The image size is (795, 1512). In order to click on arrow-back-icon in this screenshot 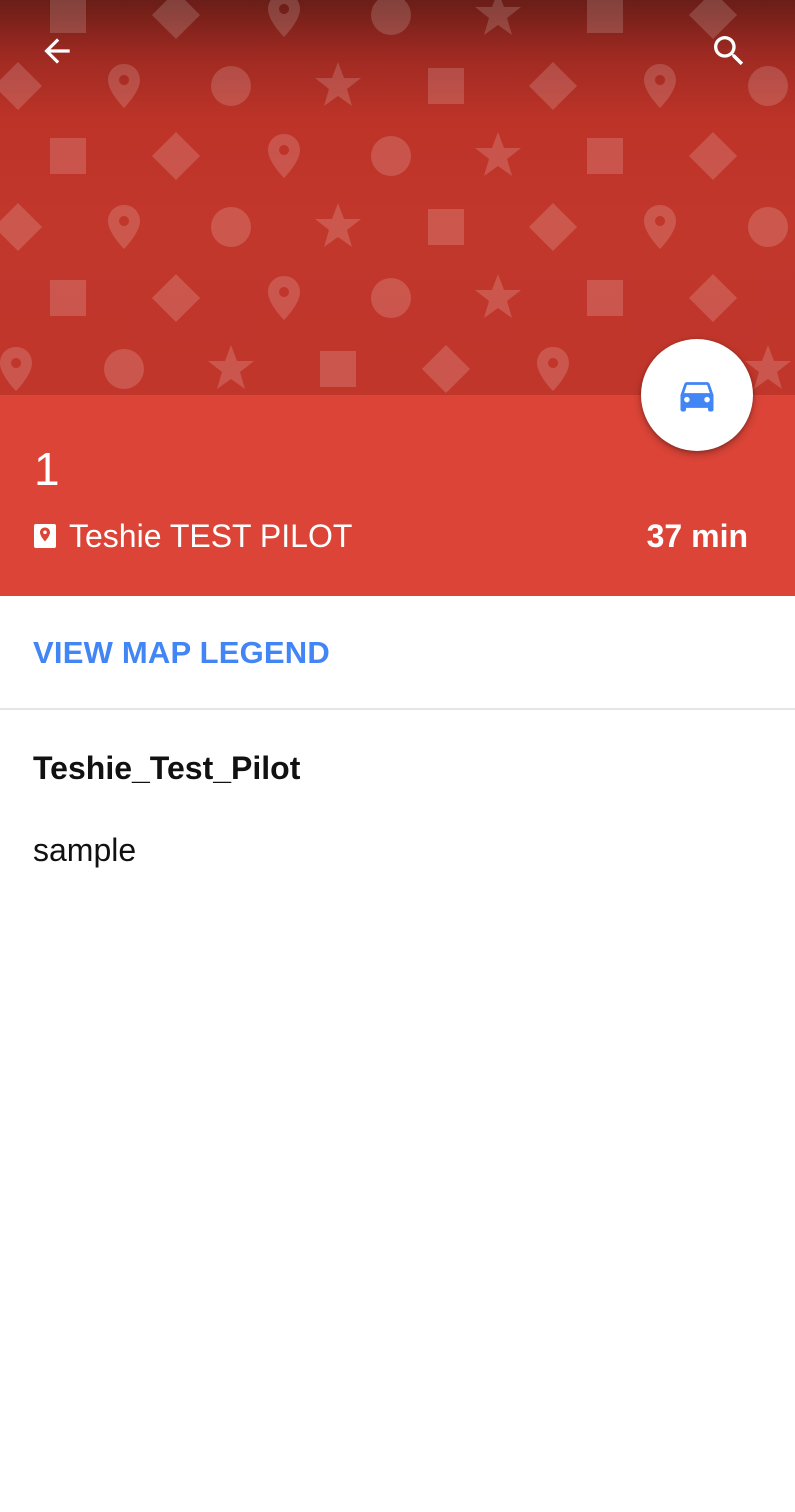, I will do `click(57, 51)`.